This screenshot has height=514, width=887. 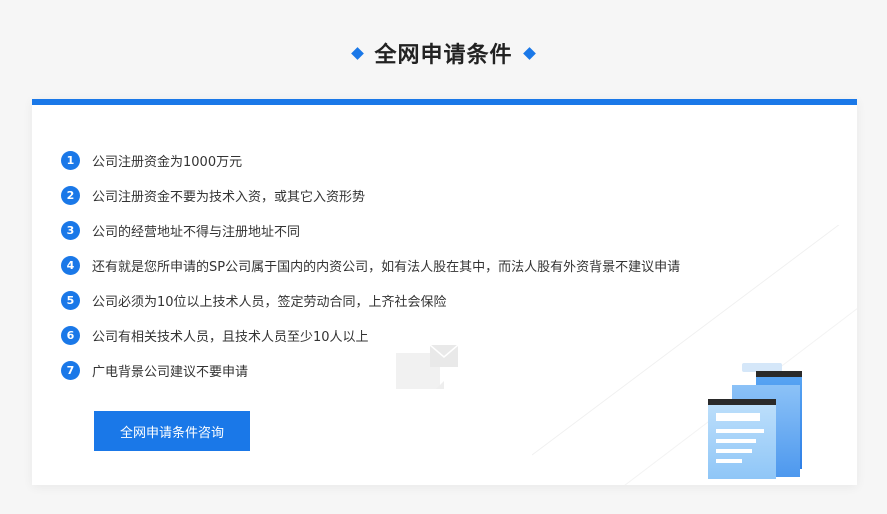 I want to click on condition-text: 公司有相关技术人员，且技术人员至少10人以上, so click(x=230, y=337).